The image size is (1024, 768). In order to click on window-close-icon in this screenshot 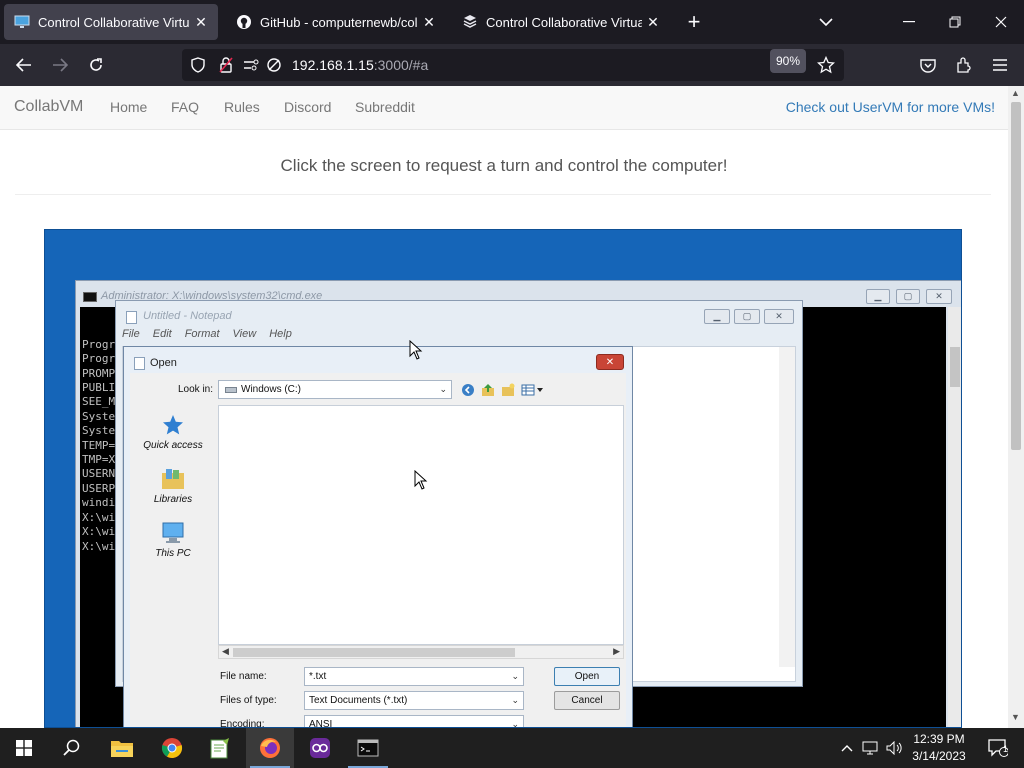, I will do `click(1001, 22)`.